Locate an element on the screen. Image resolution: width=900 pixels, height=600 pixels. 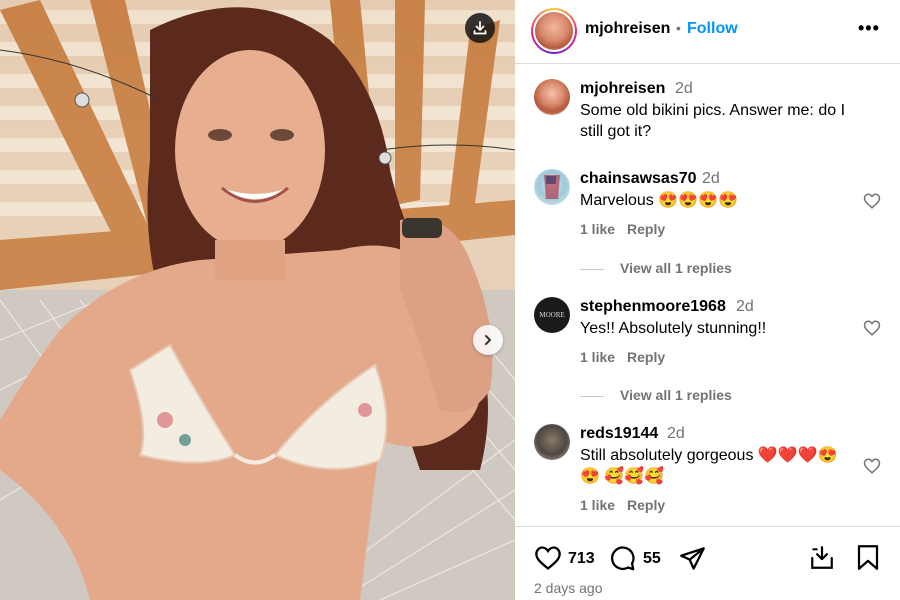
caption-time: 2d is located at coordinates (684, 88).